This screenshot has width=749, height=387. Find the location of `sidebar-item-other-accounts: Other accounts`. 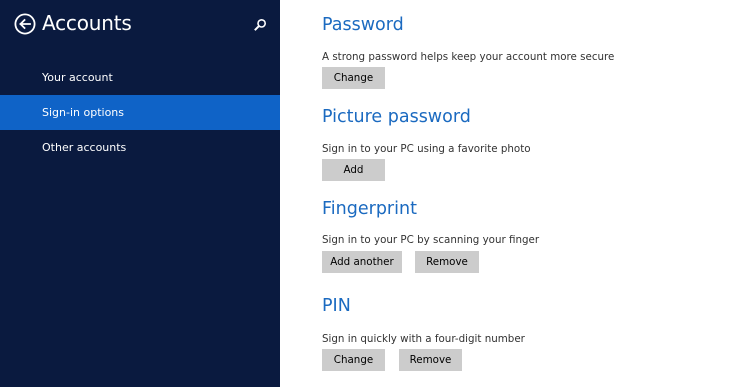

sidebar-item-other-accounts: Other accounts is located at coordinates (140, 147).